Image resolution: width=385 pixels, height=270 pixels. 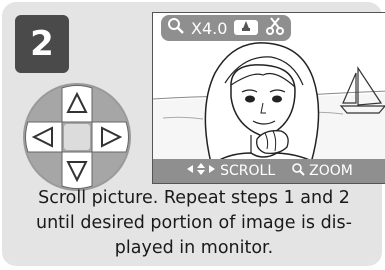 I want to click on zoom-factor: X4.0, so click(x=209, y=28).